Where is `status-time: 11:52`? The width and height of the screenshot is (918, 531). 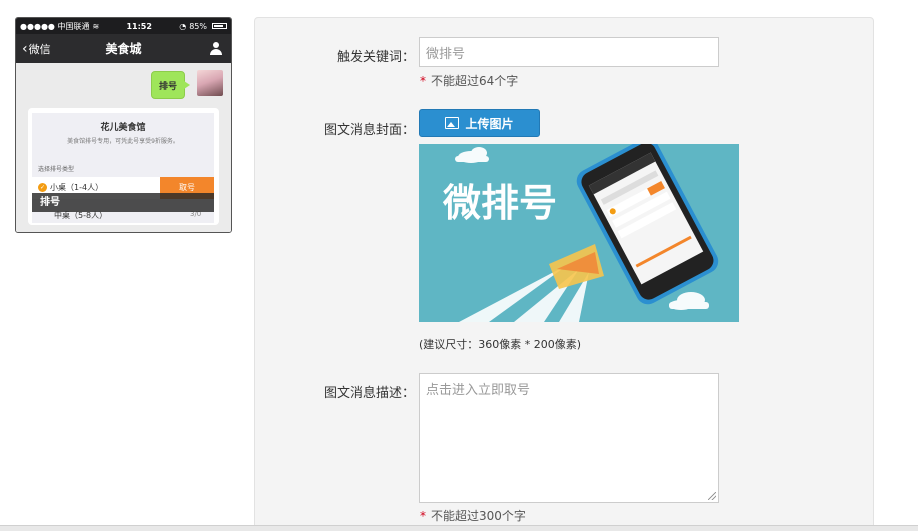 status-time: 11:52 is located at coordinates (139, 26).